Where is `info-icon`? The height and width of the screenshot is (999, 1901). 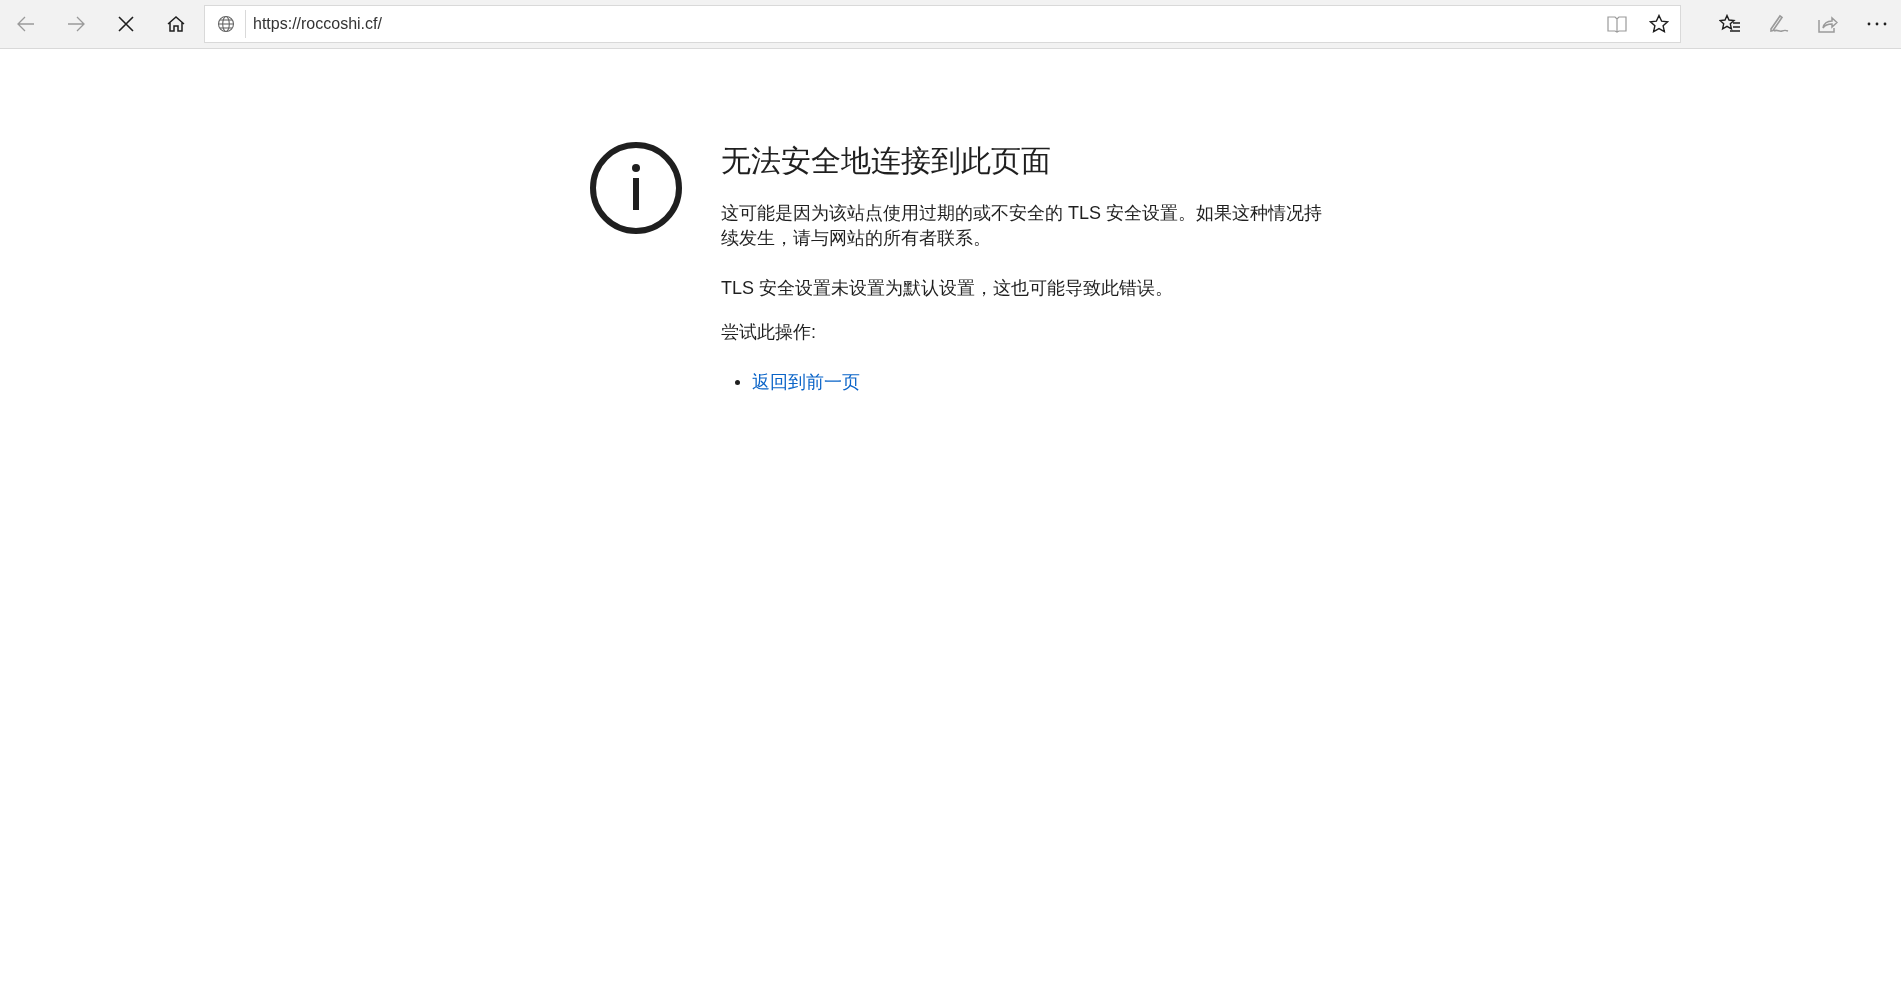 info-icon is located at coordinates (636, 188).